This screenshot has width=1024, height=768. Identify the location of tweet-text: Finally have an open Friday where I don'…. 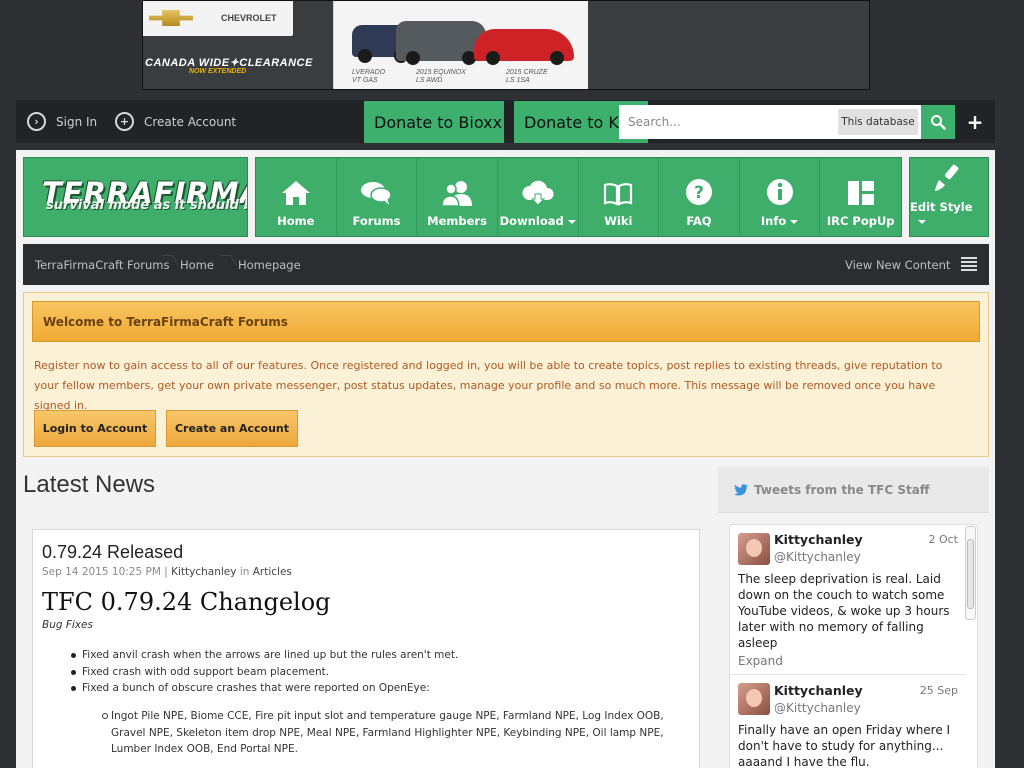
(844, 745).